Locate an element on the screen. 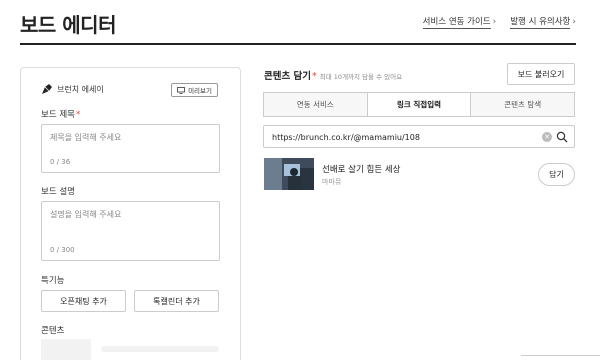 The image size is (600, 360). pen-nib-icon is located at coordinates (47, 89).